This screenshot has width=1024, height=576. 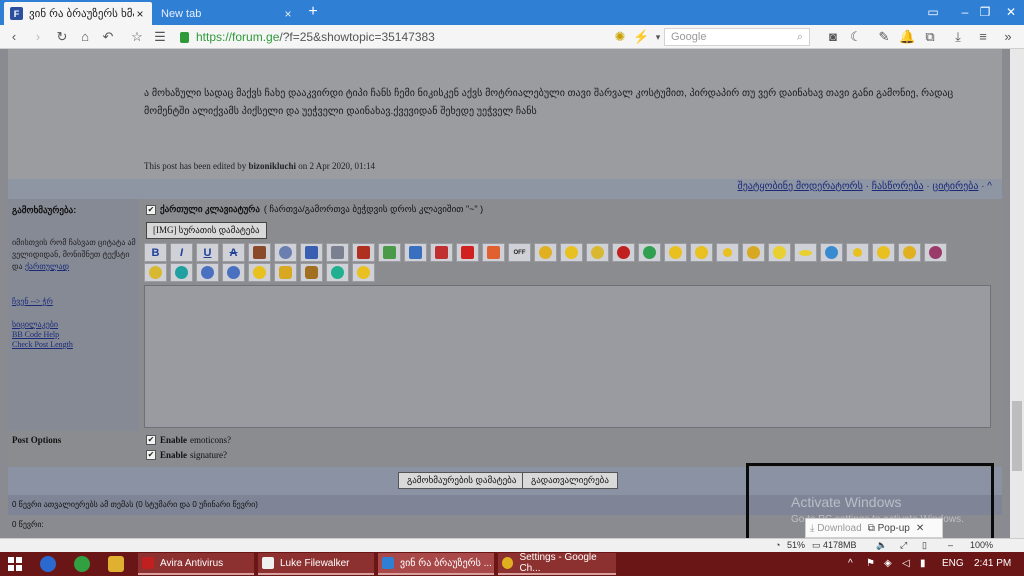 I want to click on scrollbar-thumb, so click(x=1017, y=436).